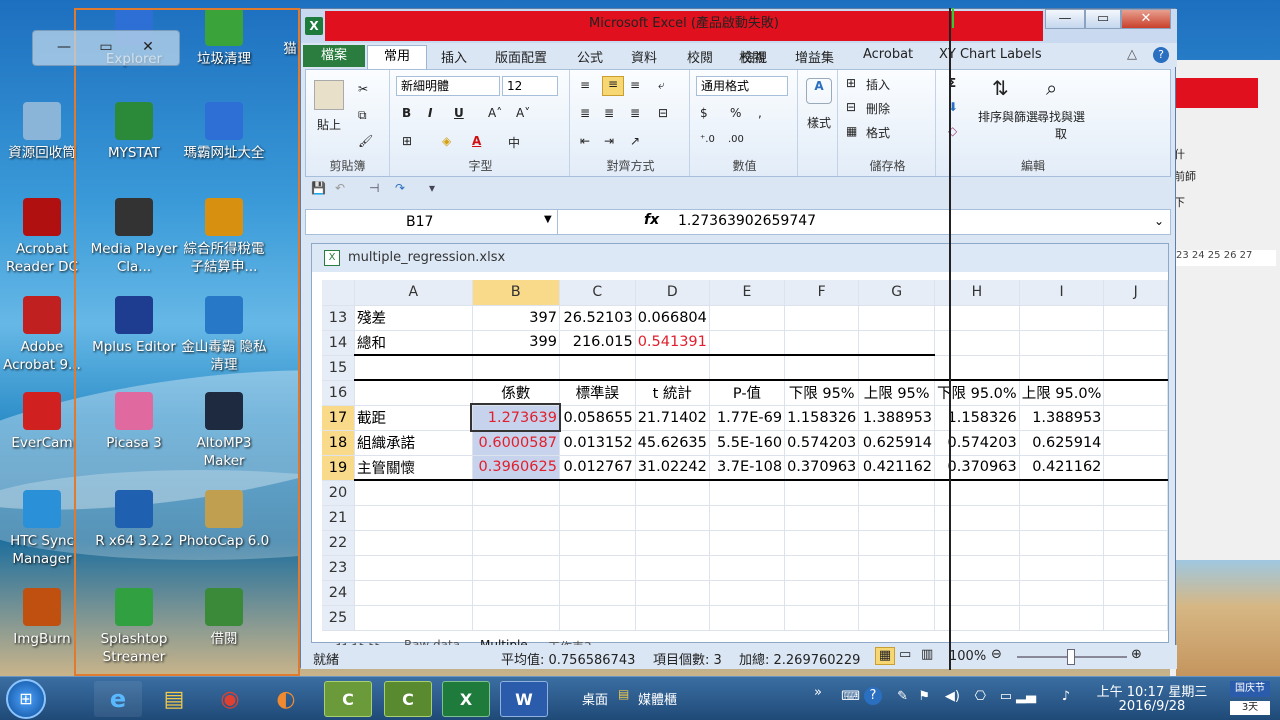 The image size is (1280, 720). Describe the element at coordinates (339, 543) in the screenshot. I see `row-header: 22` at that location.